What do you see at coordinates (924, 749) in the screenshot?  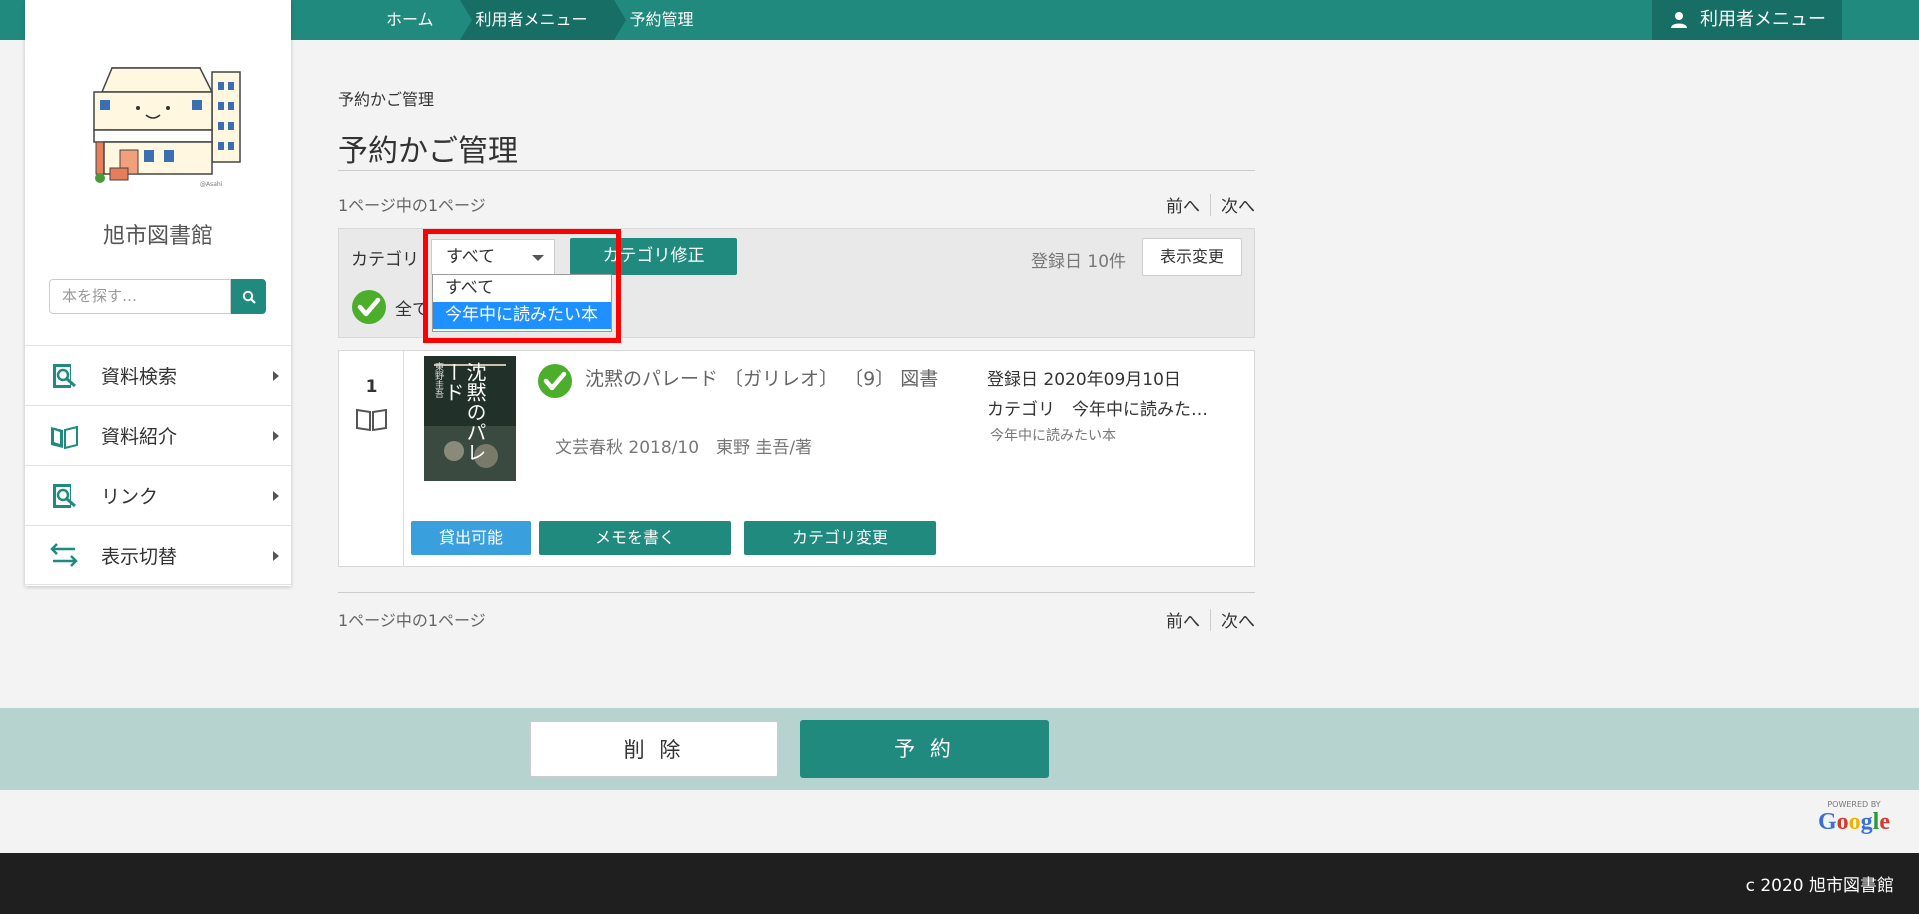 I see `reserve-button: 予 約` at bounding box center [924, 749].